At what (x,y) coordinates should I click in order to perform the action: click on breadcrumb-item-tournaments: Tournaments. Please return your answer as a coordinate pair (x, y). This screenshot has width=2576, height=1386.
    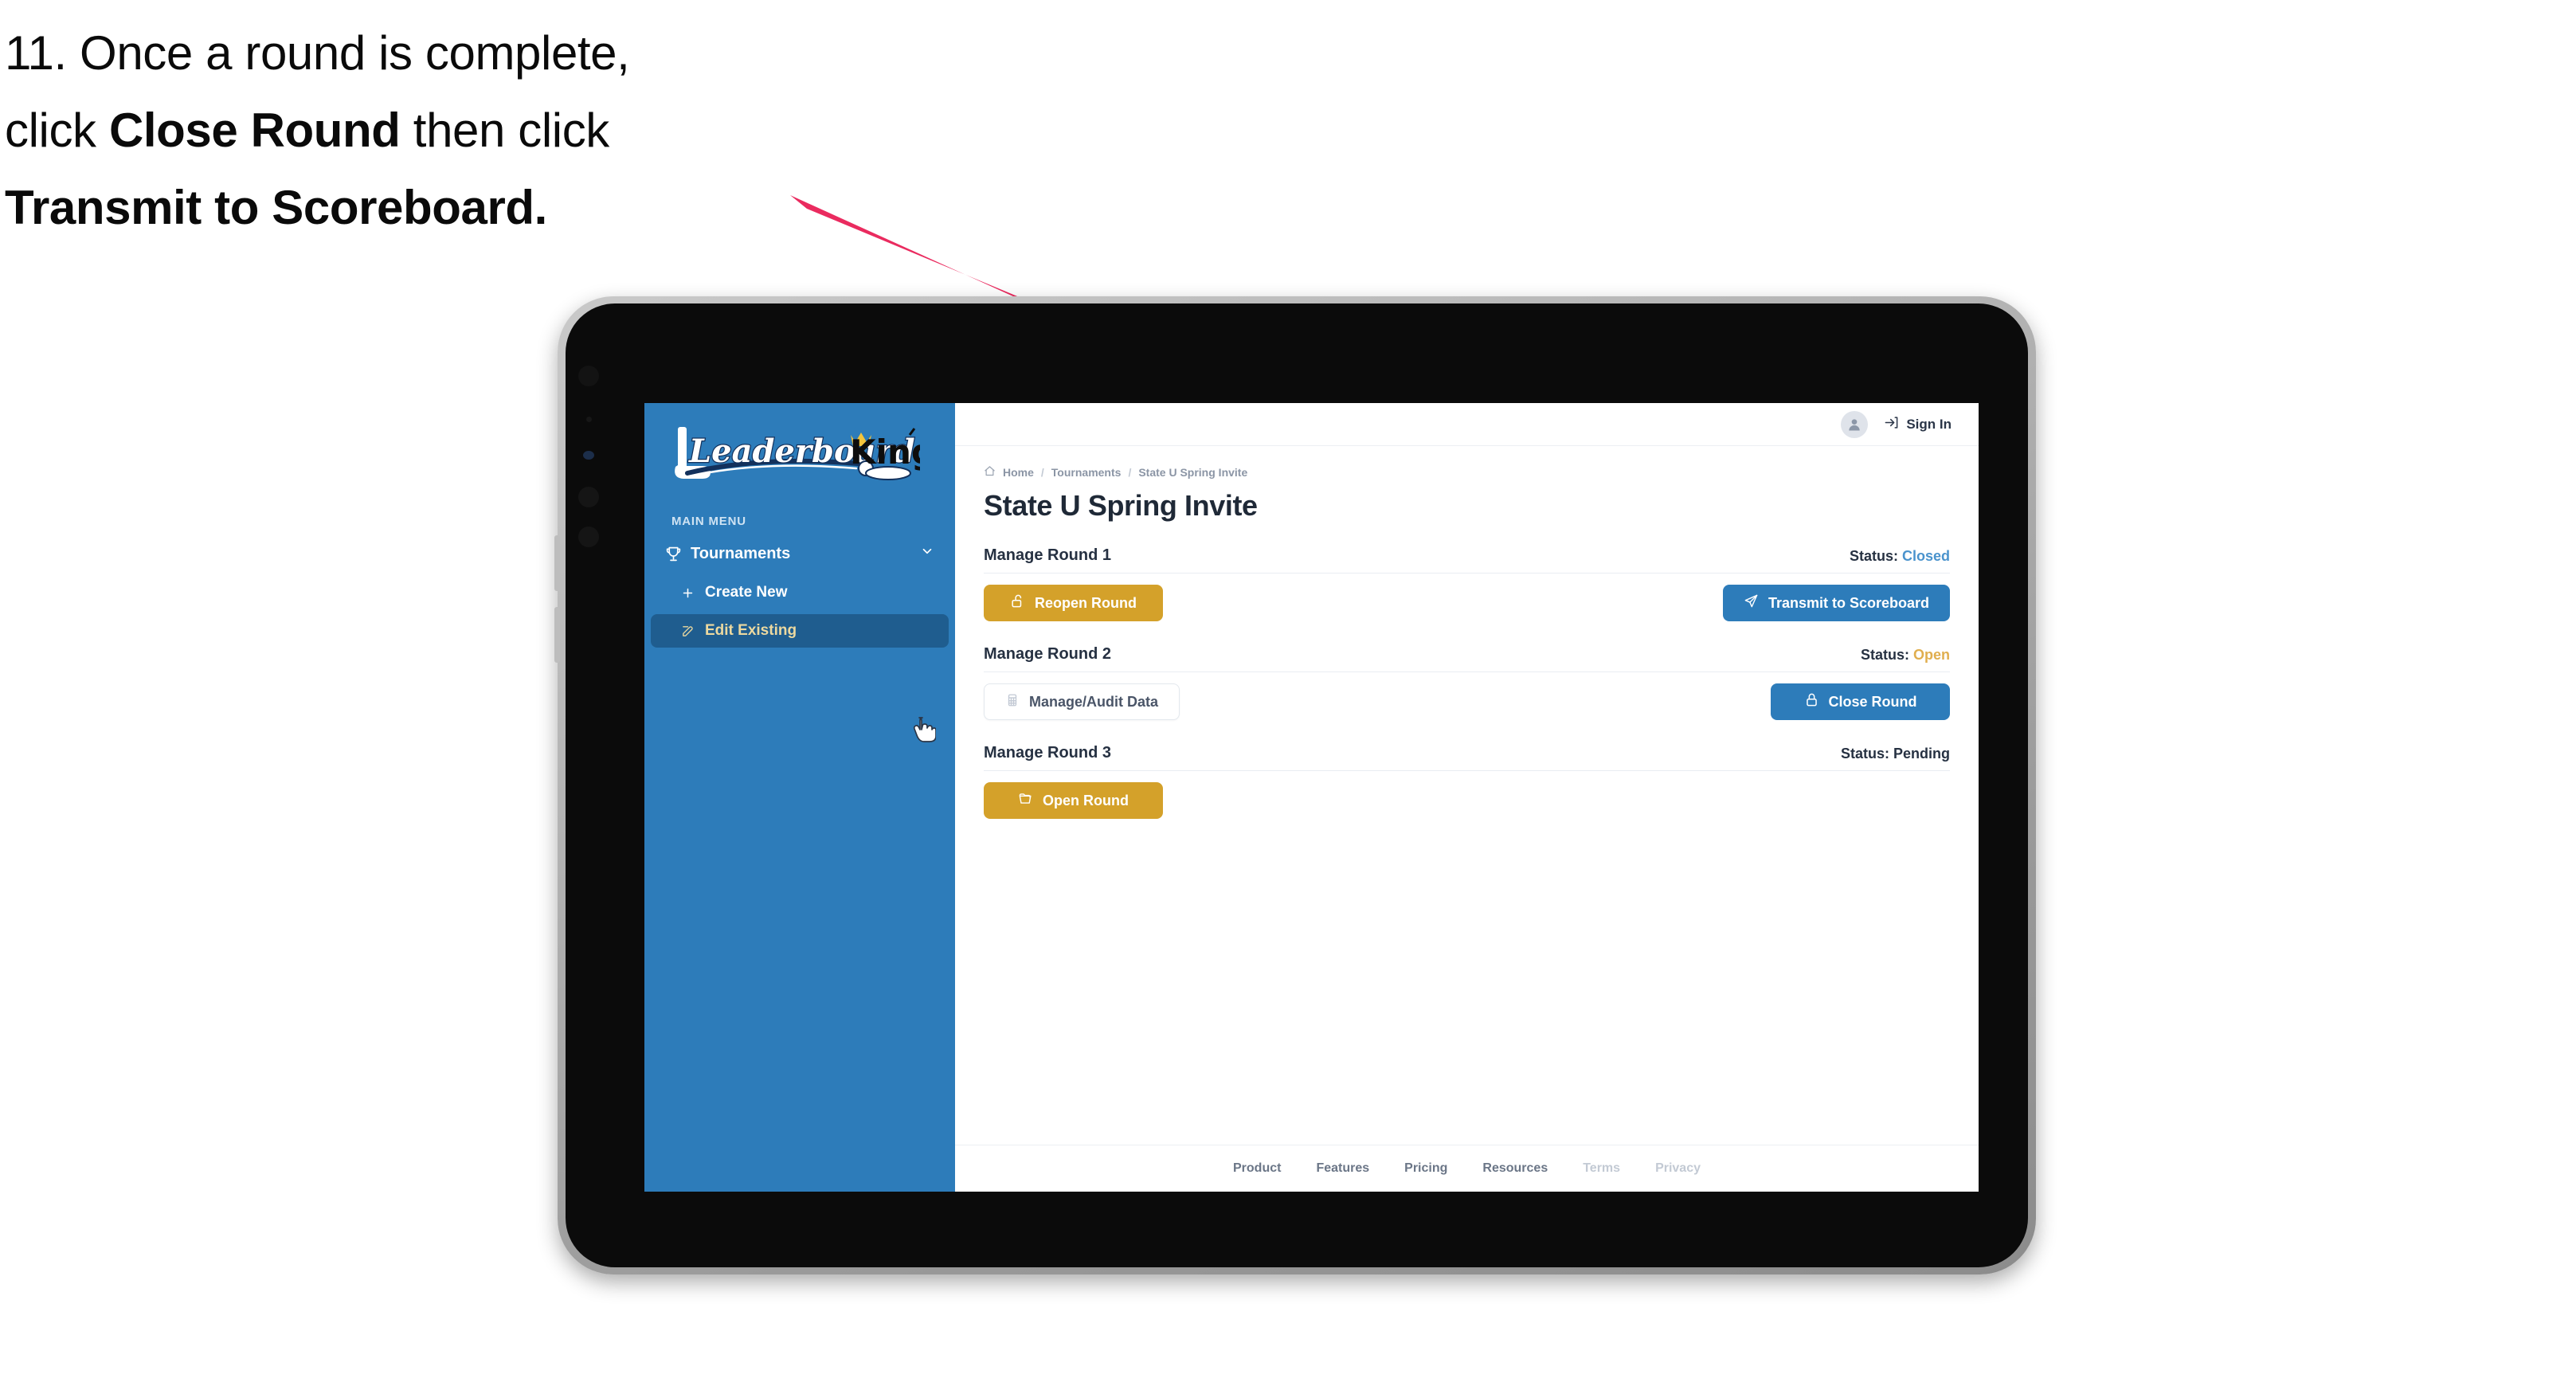
    Looking at the image, I should click on (1086, 472).